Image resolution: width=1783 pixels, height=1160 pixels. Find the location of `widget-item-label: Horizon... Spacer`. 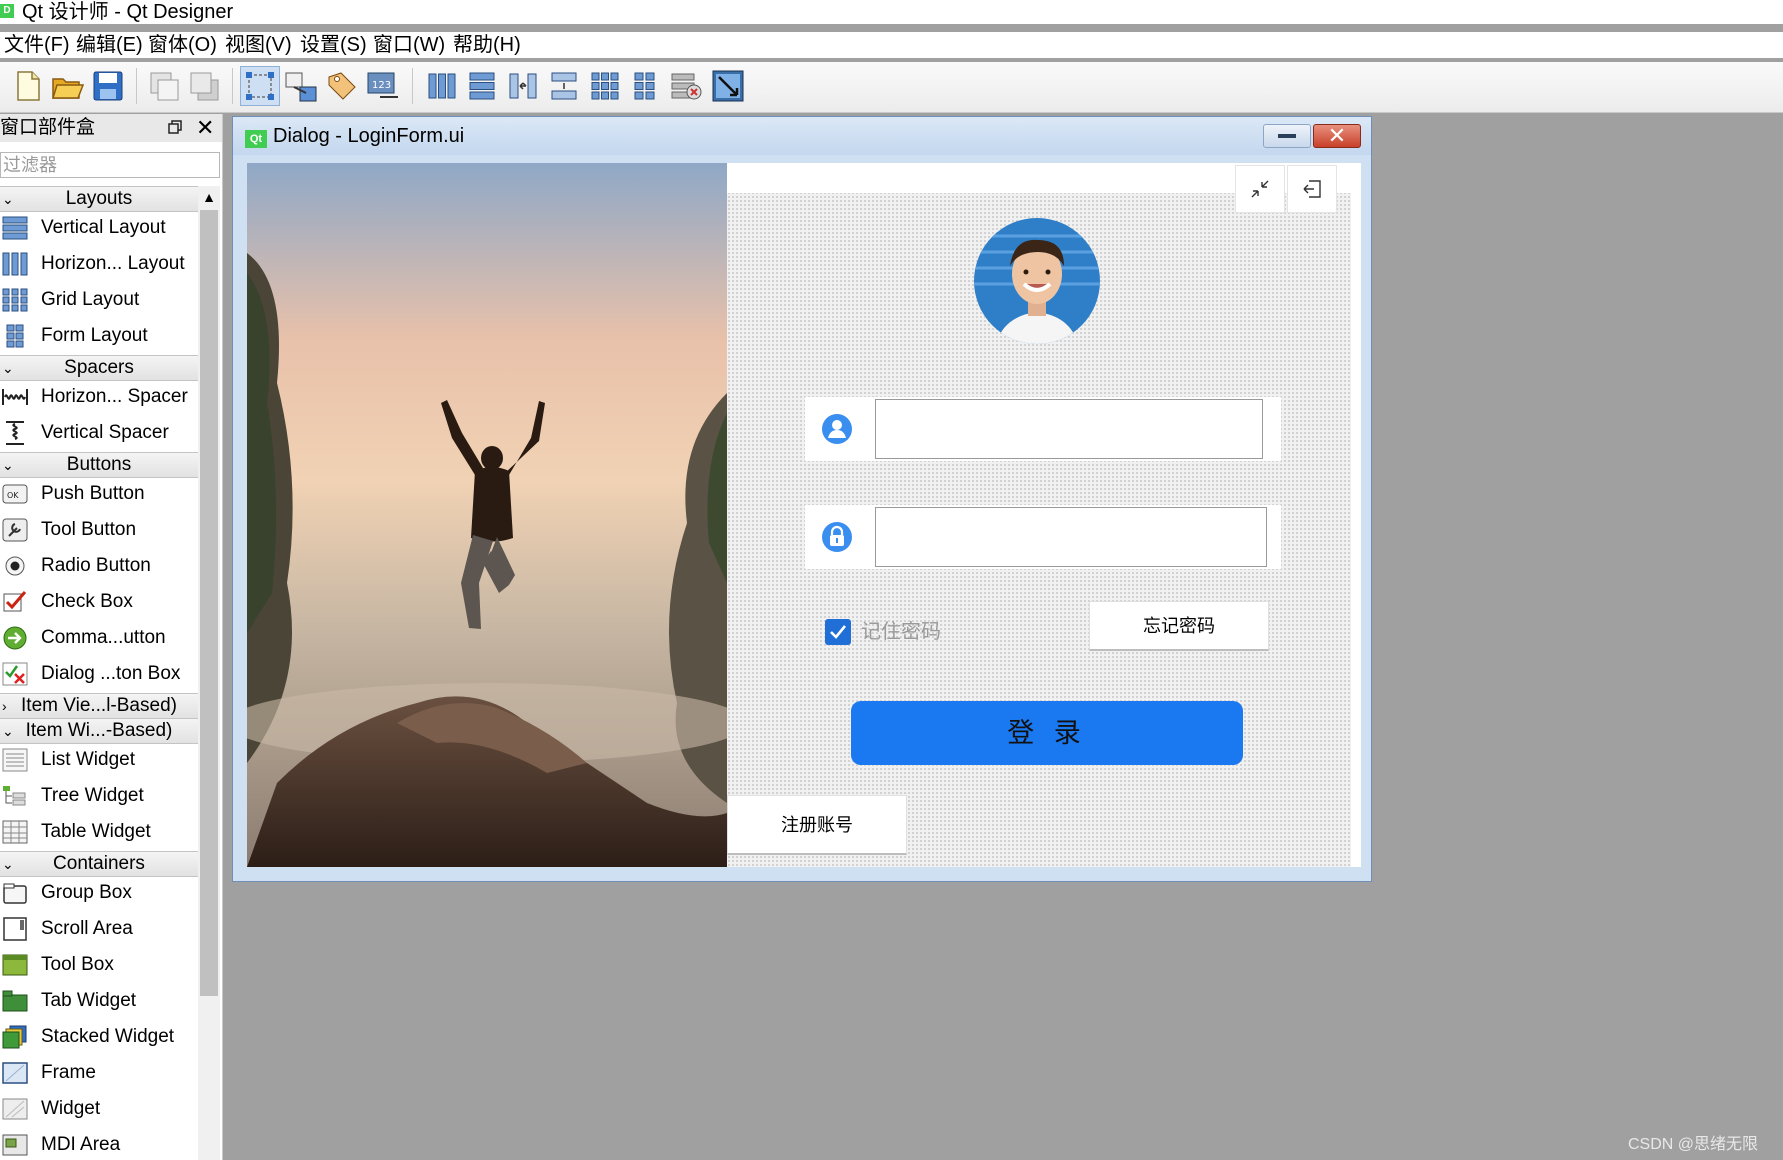

widget-item-label: Horizon... Spacer is located at coordinates (114, 396).